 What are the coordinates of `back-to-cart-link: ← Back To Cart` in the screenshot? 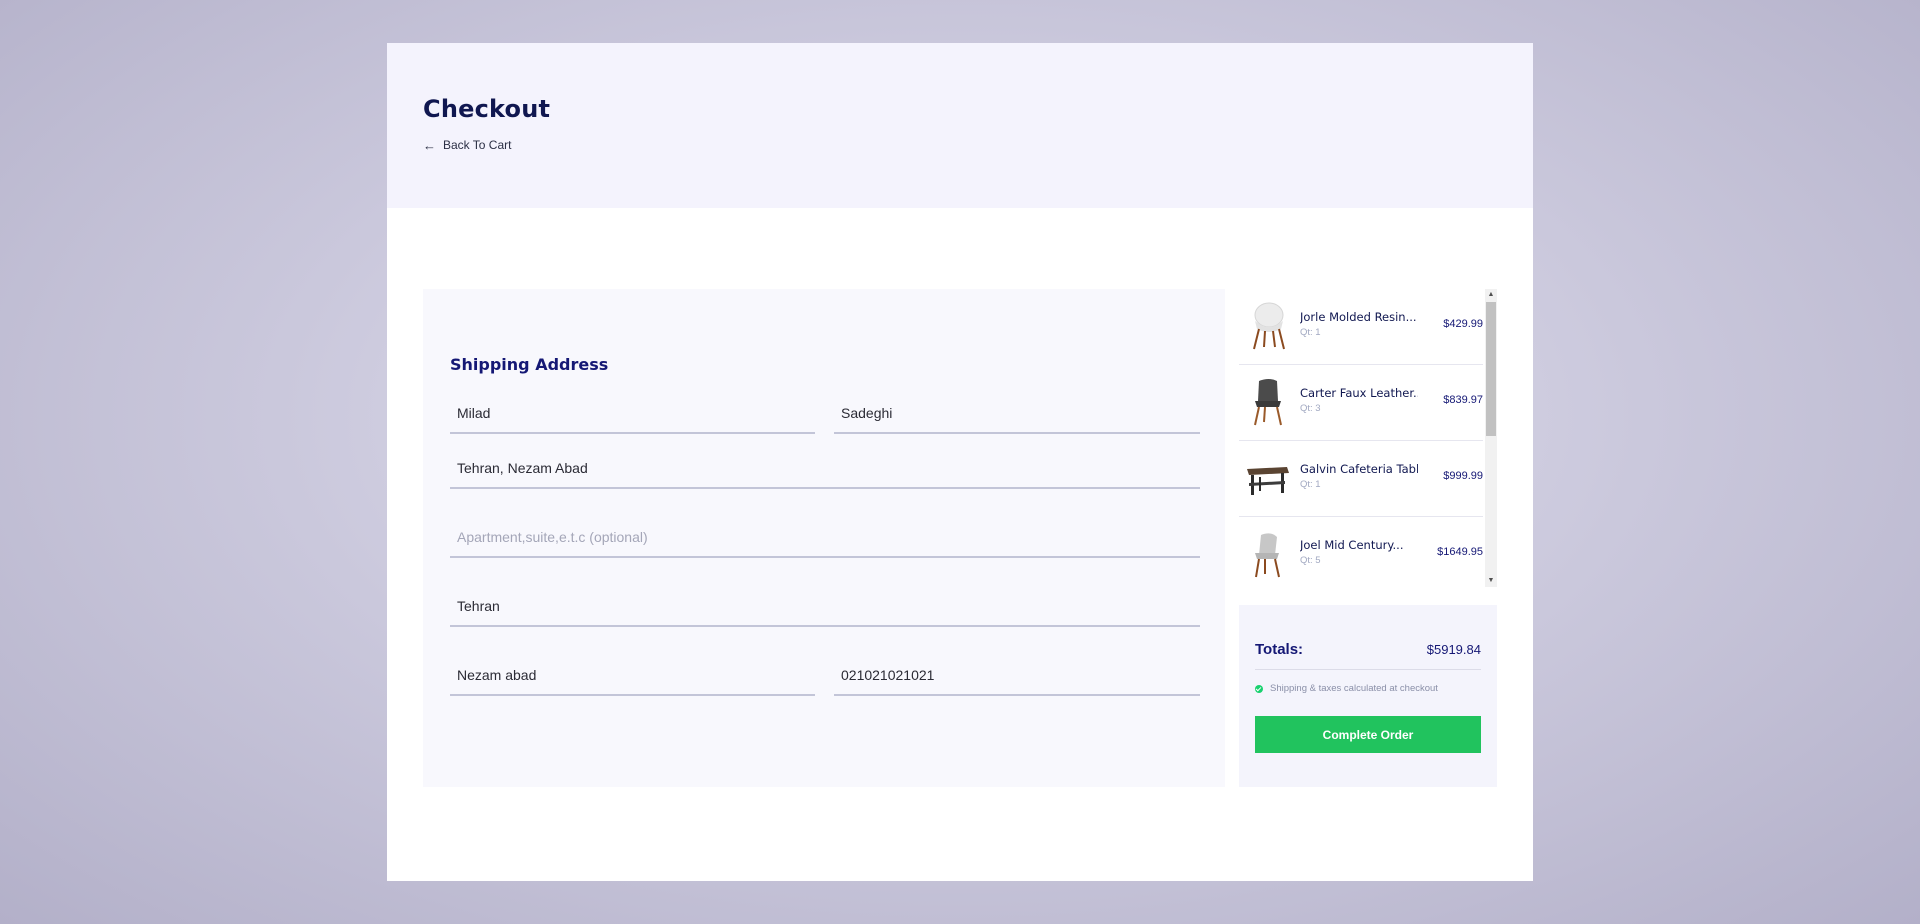 It's located at (467, 145).